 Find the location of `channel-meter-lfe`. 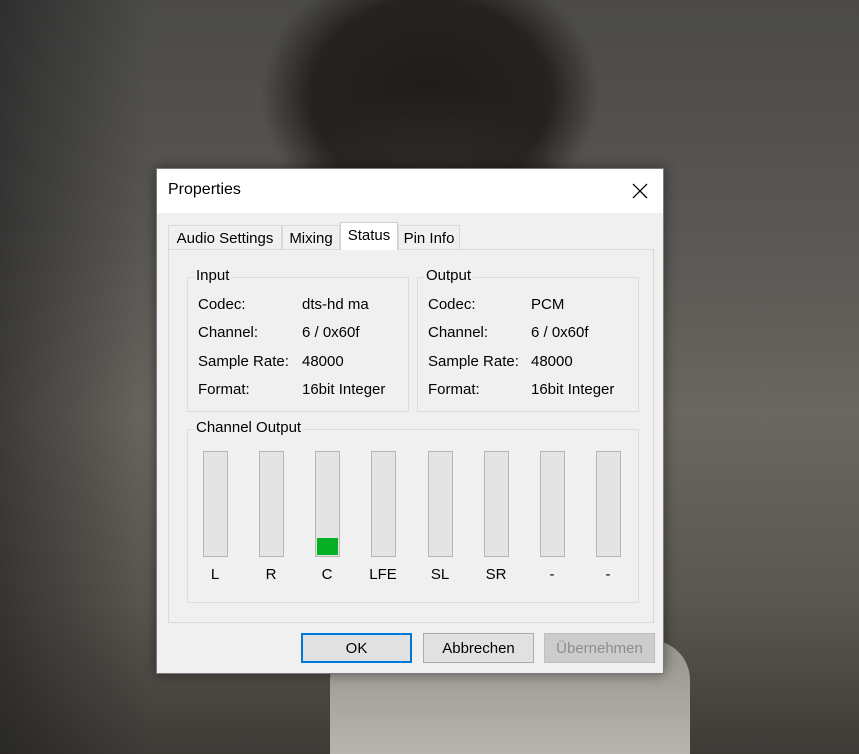

channel-meter-lfe is located at coordinates (383, 504).